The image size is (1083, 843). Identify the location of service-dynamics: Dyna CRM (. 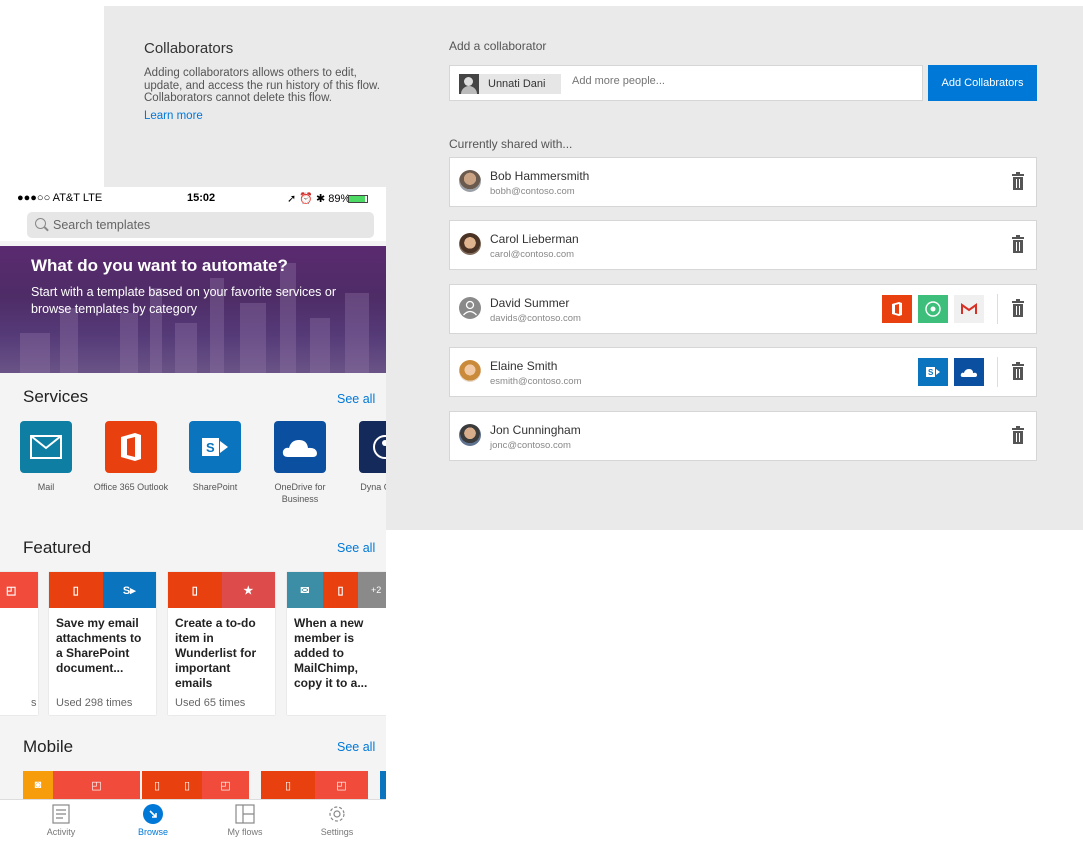
(364, 457).